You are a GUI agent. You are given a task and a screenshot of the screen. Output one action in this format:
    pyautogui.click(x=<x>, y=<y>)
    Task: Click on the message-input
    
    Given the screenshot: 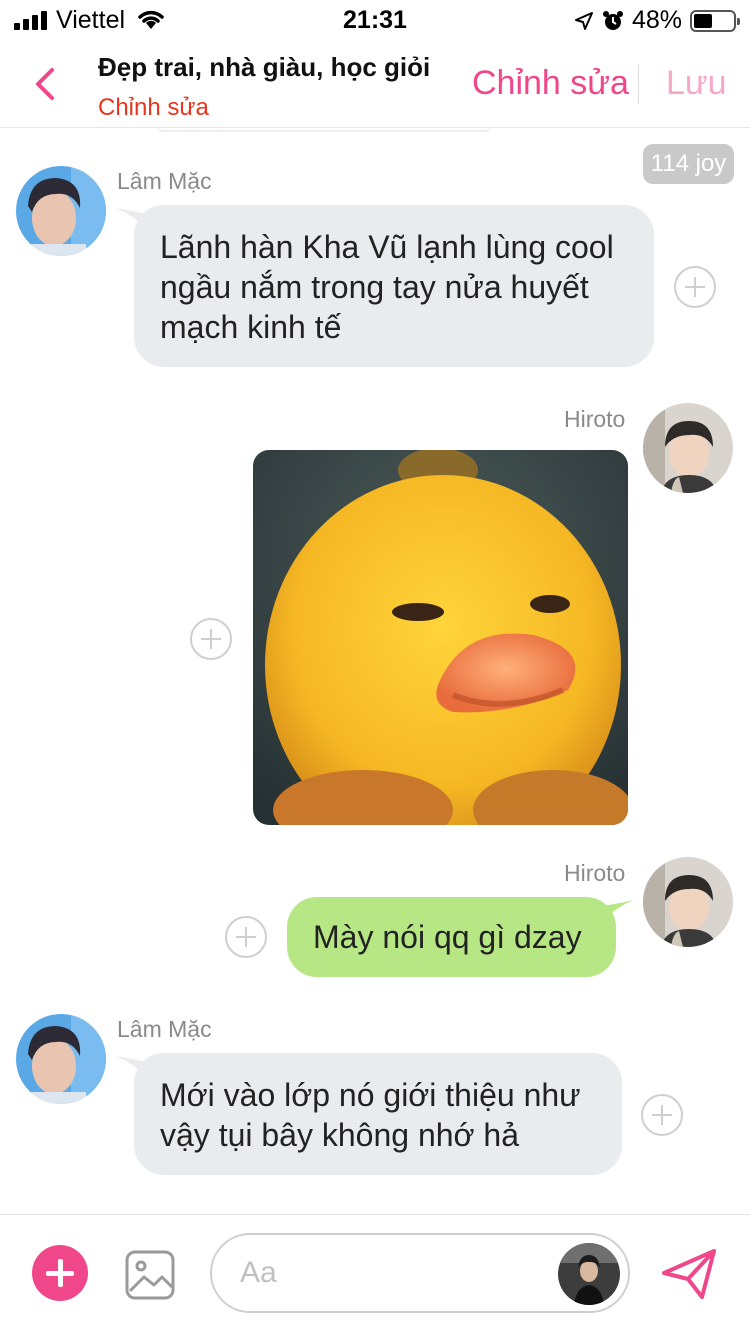 What is the action you would take?
    pyautogui.click(x=390, y=1273)
    